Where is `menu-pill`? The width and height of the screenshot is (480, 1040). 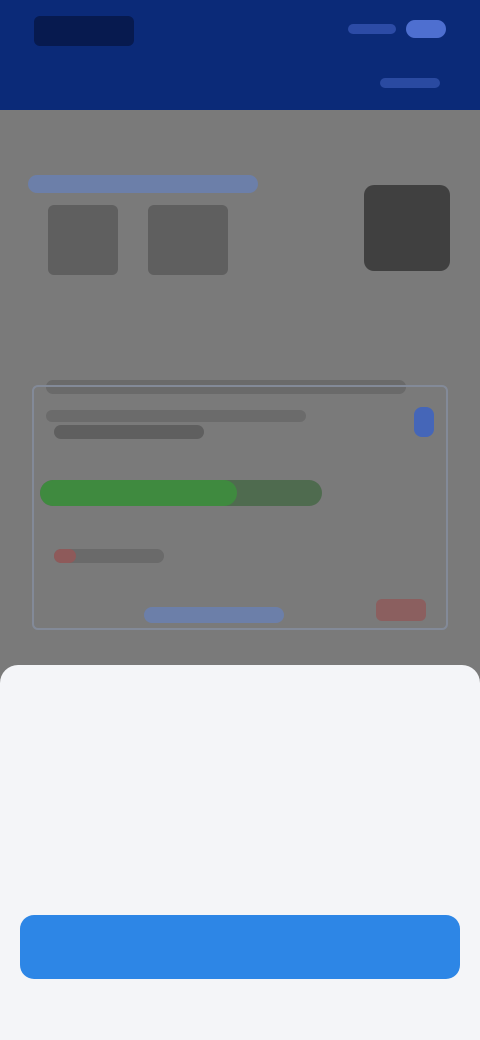 menu-pill is located at coordinates (426, 29).